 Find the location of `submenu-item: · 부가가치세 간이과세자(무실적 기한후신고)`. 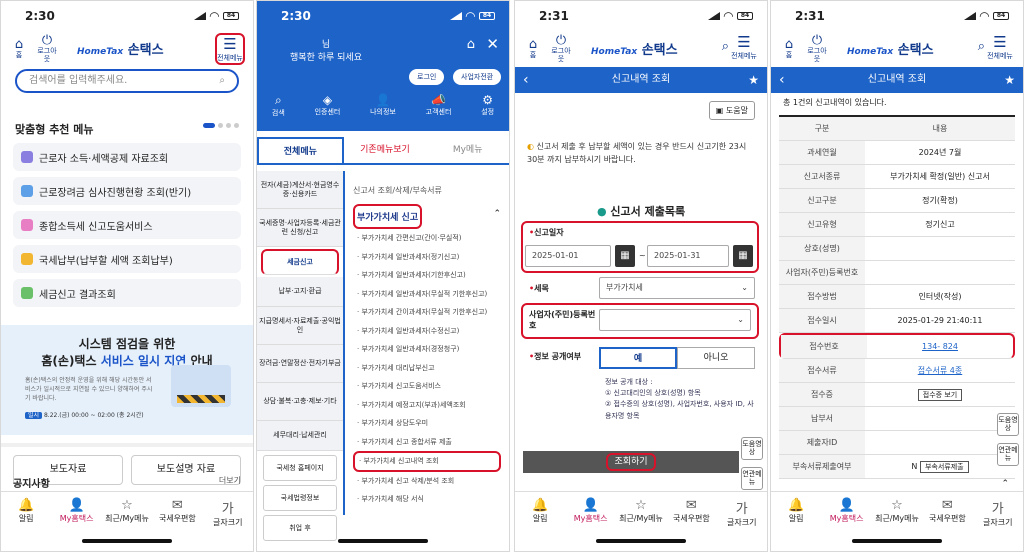

submenu-item: · 부가가치세 간이과세자(무실적 기한후신고) is located at coordinates (427, 312).